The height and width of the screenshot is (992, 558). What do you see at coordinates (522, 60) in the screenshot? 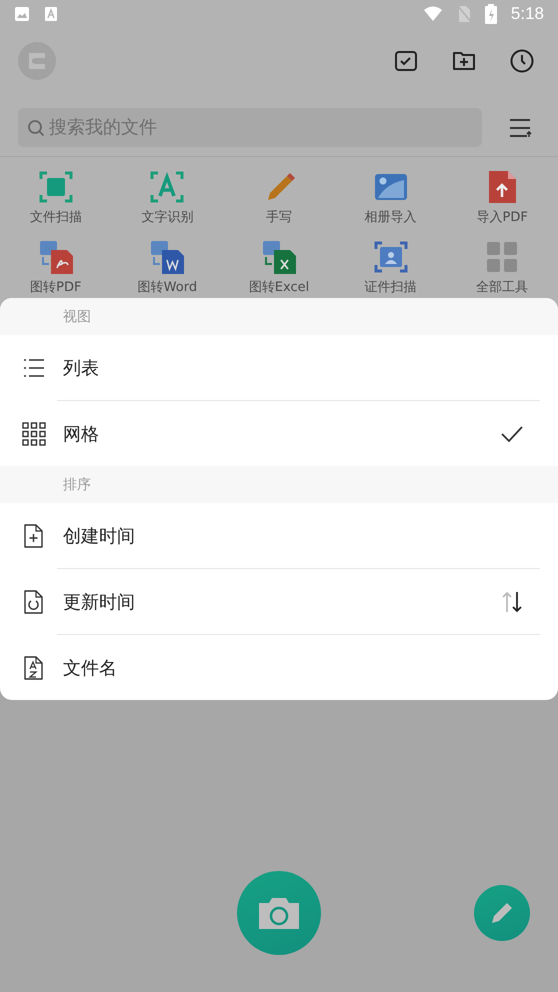
I see `clock-icon` at bounding box center [522, 60].